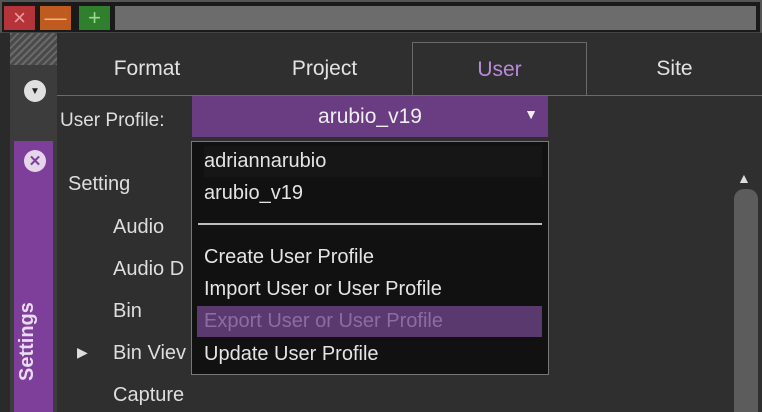  Describe the element at coordinates (99, 184) in the screenshot. I see `settings-list-header: Setting` at that location.